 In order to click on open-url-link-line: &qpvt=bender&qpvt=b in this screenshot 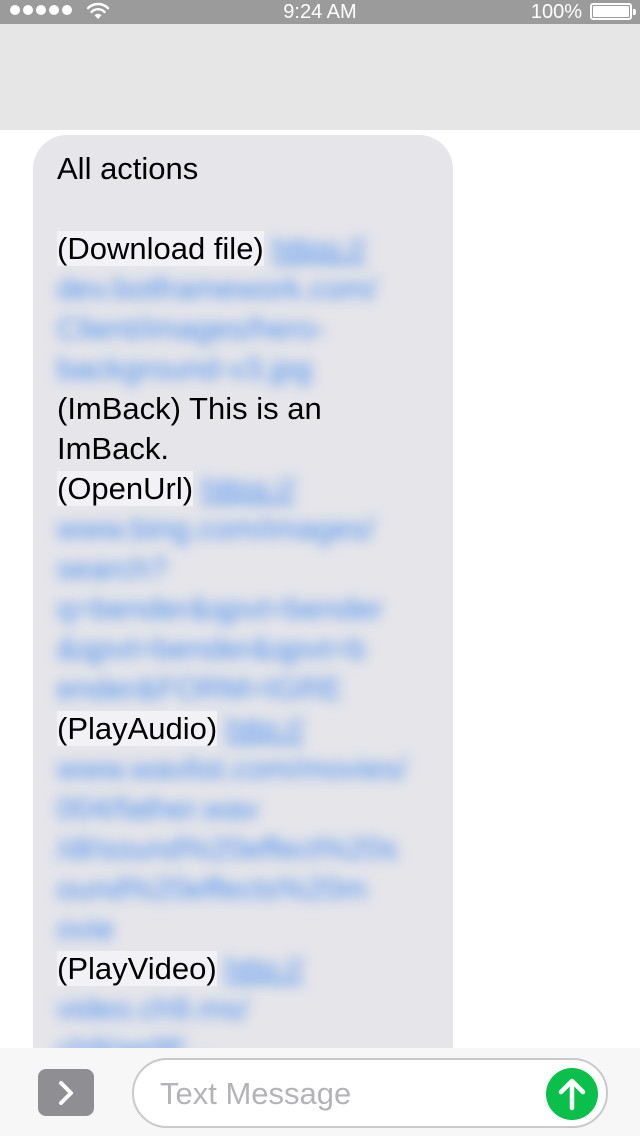, I will do `click(243, 649)`.